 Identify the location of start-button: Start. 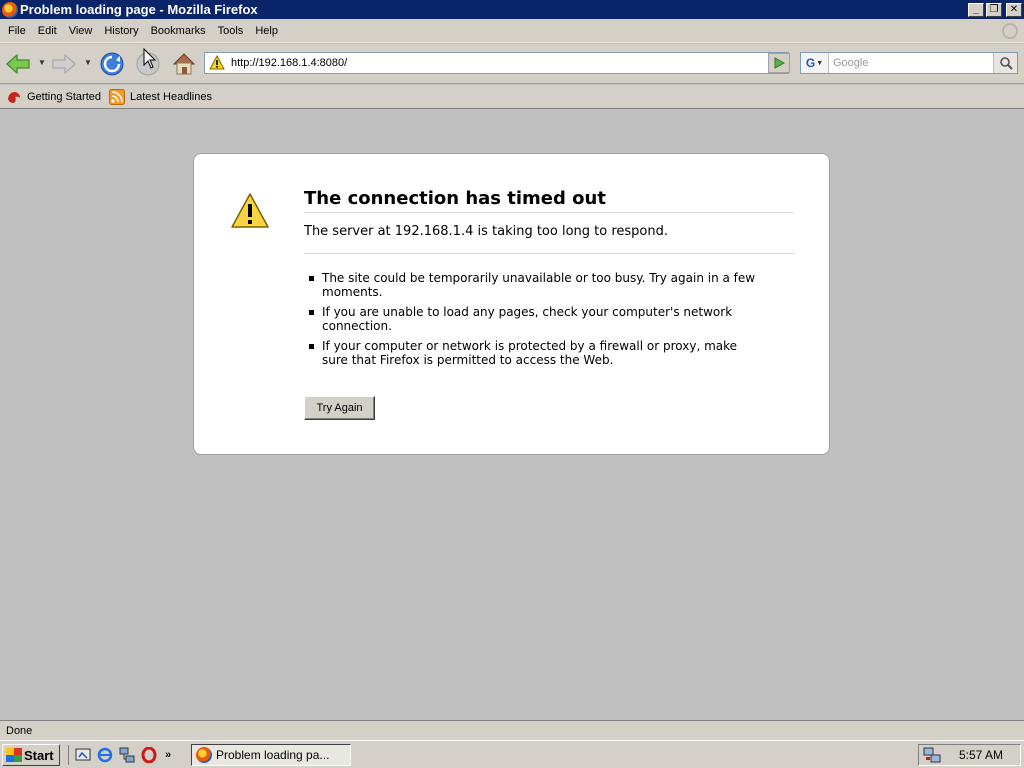
(31, 755).